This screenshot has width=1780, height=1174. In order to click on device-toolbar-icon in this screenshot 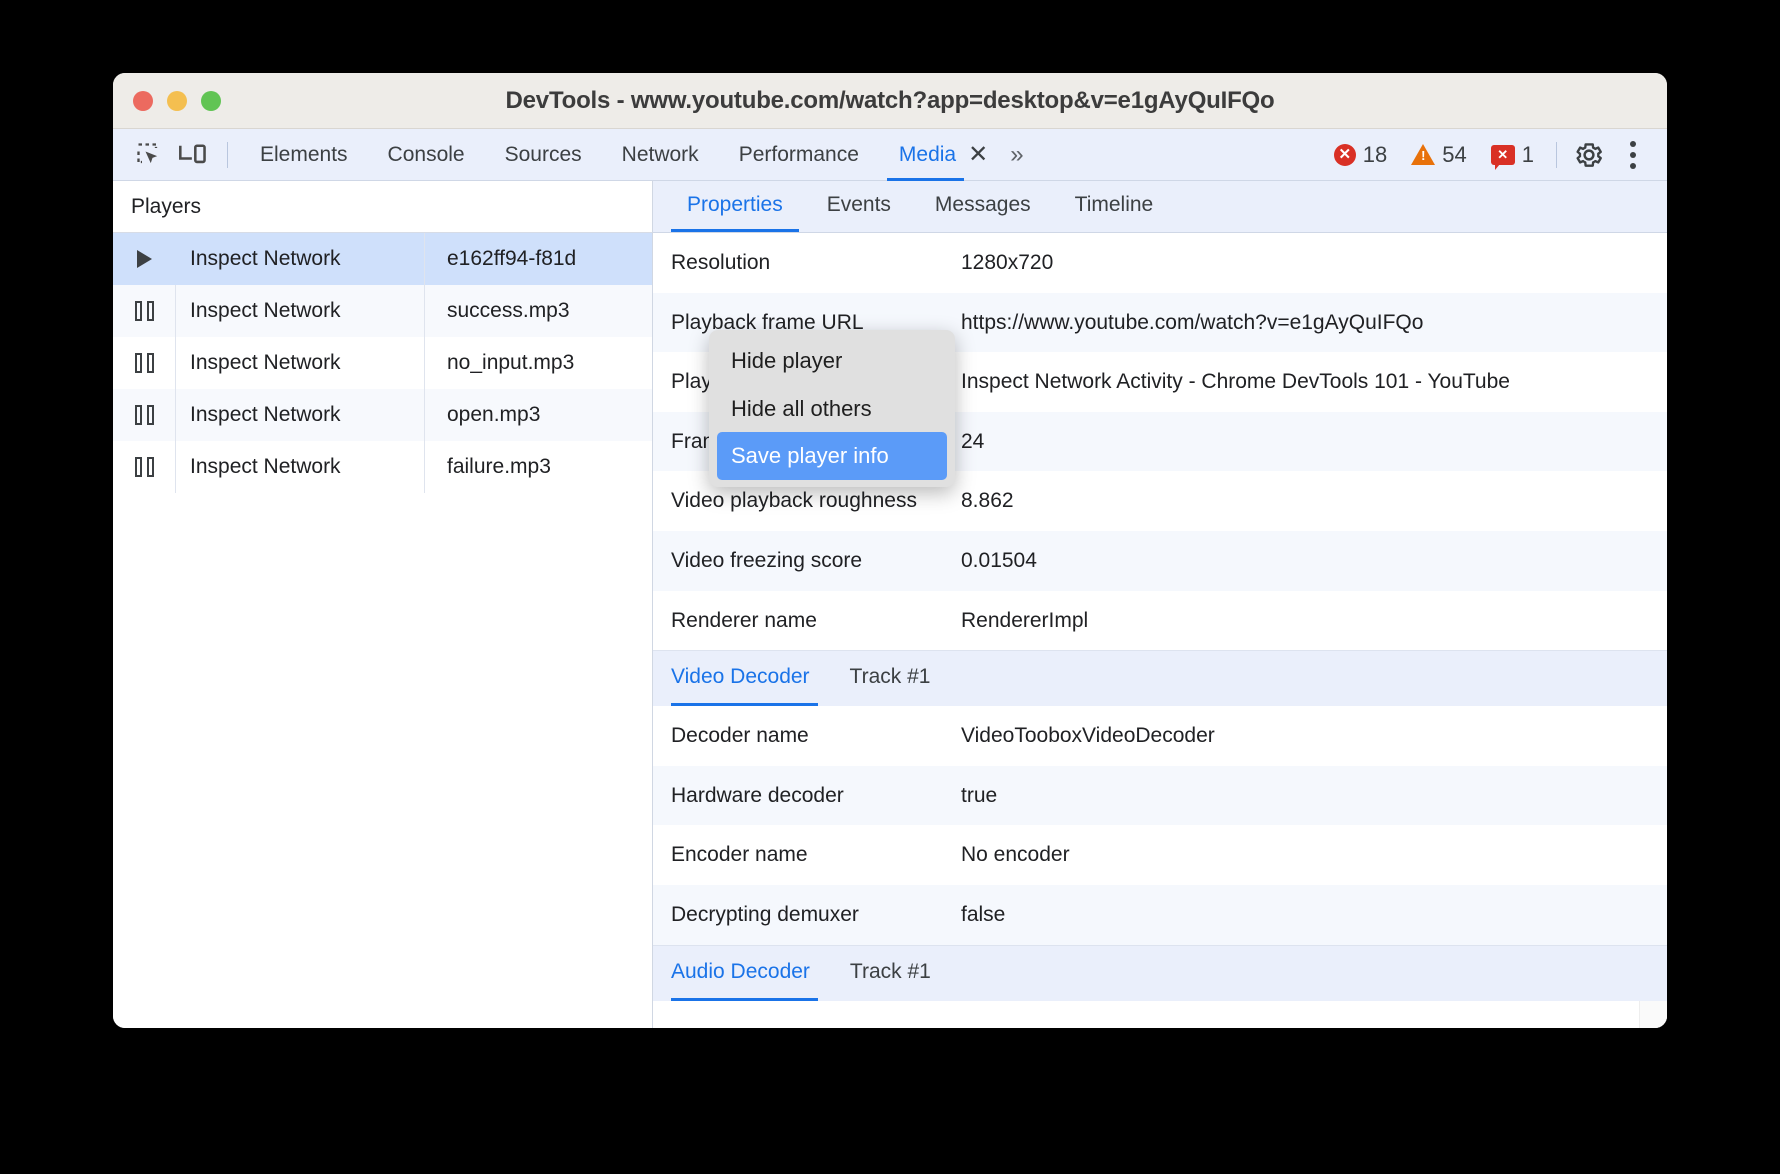, I will do `click(193, 155)`.